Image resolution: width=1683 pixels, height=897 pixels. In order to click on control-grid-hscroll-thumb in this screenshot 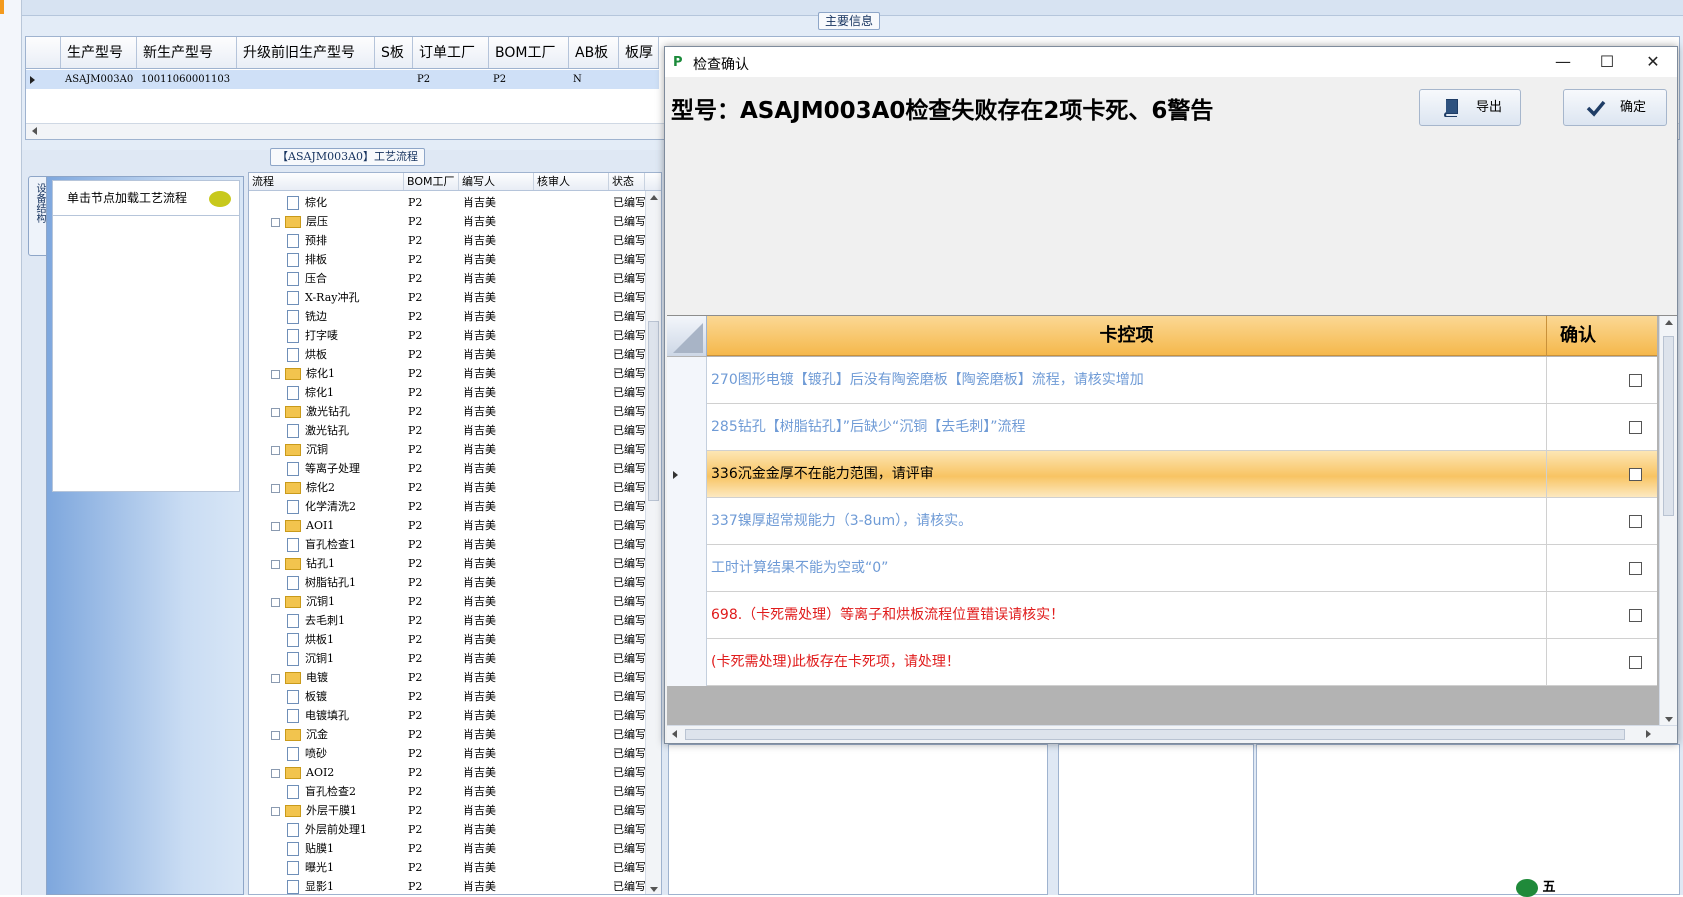, I will do `click(1155, 734)`.